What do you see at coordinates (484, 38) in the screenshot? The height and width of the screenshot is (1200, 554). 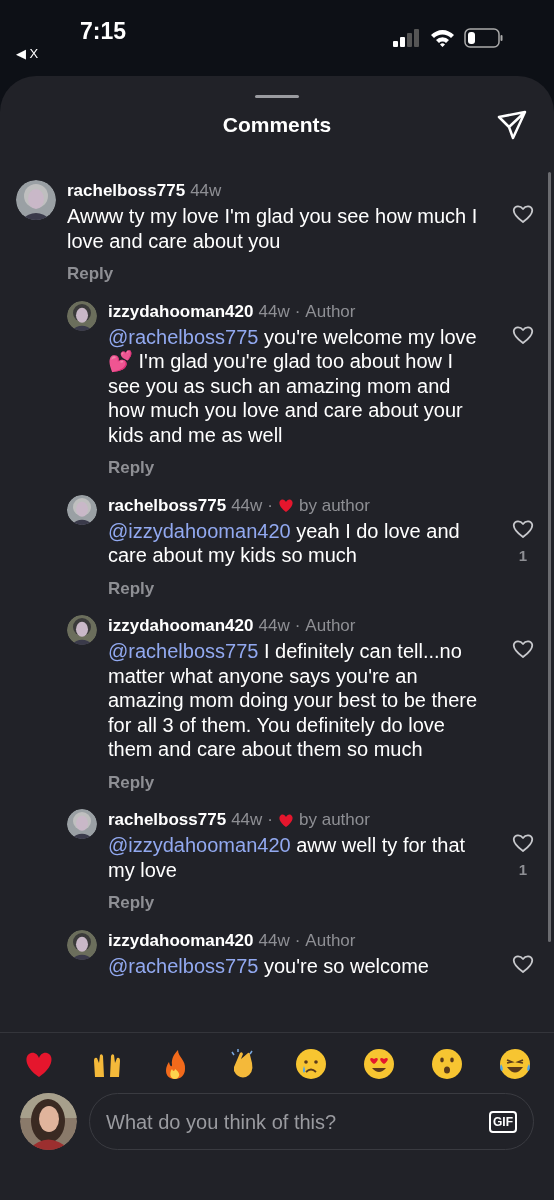 I see `battery-icon` at bounding box center [484, 38].